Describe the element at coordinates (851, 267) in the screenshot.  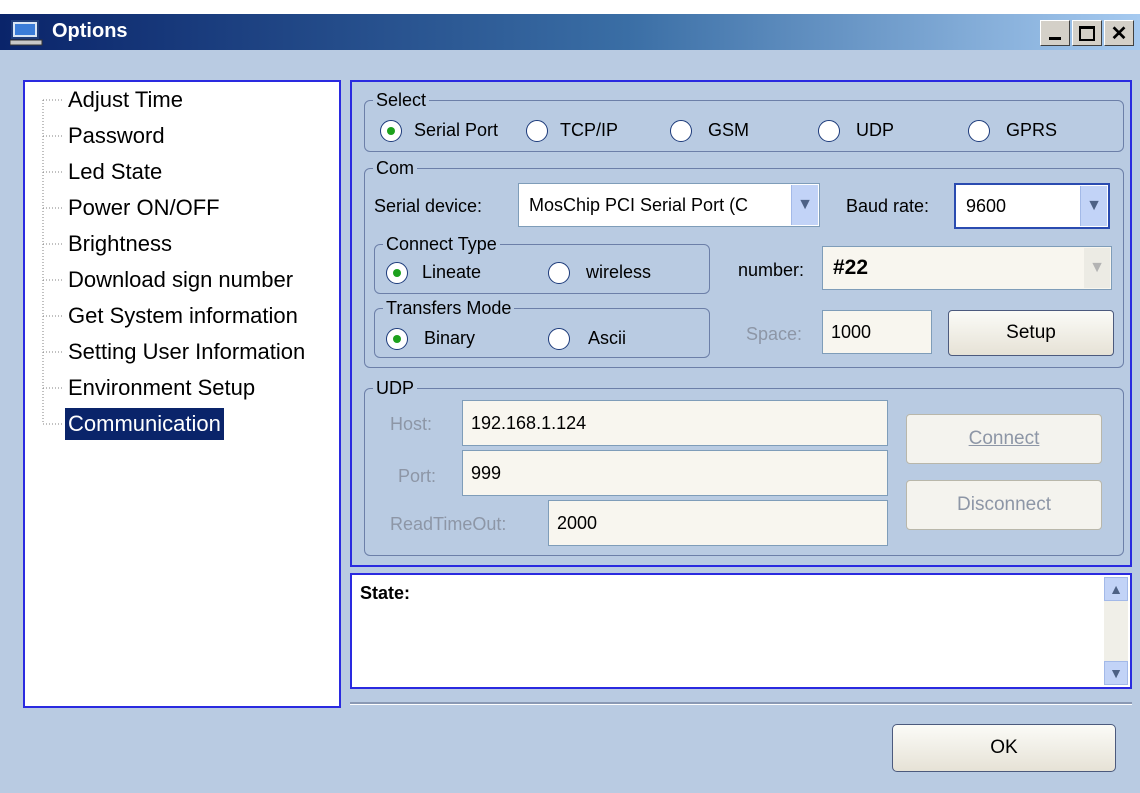
I see `number-value: #22` at that location.